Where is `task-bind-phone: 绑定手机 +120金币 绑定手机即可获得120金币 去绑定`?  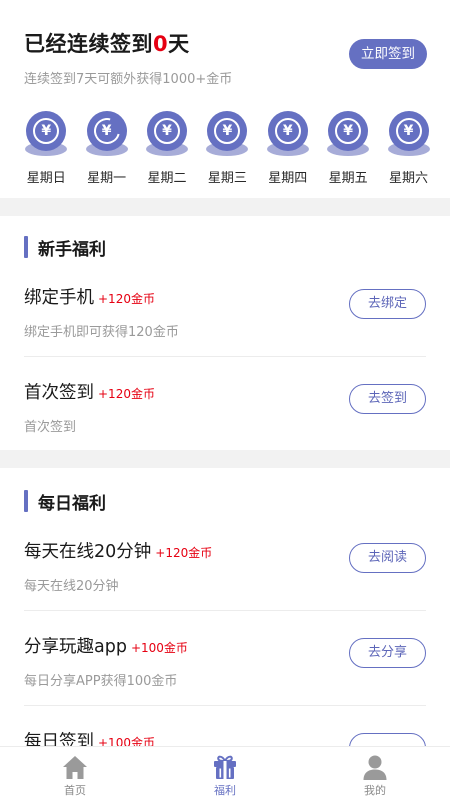 task-bind-phone: 绑定手机 +120金币 绑定手机即可获得120金币 去绑定 is located at coordinates (225, 331).